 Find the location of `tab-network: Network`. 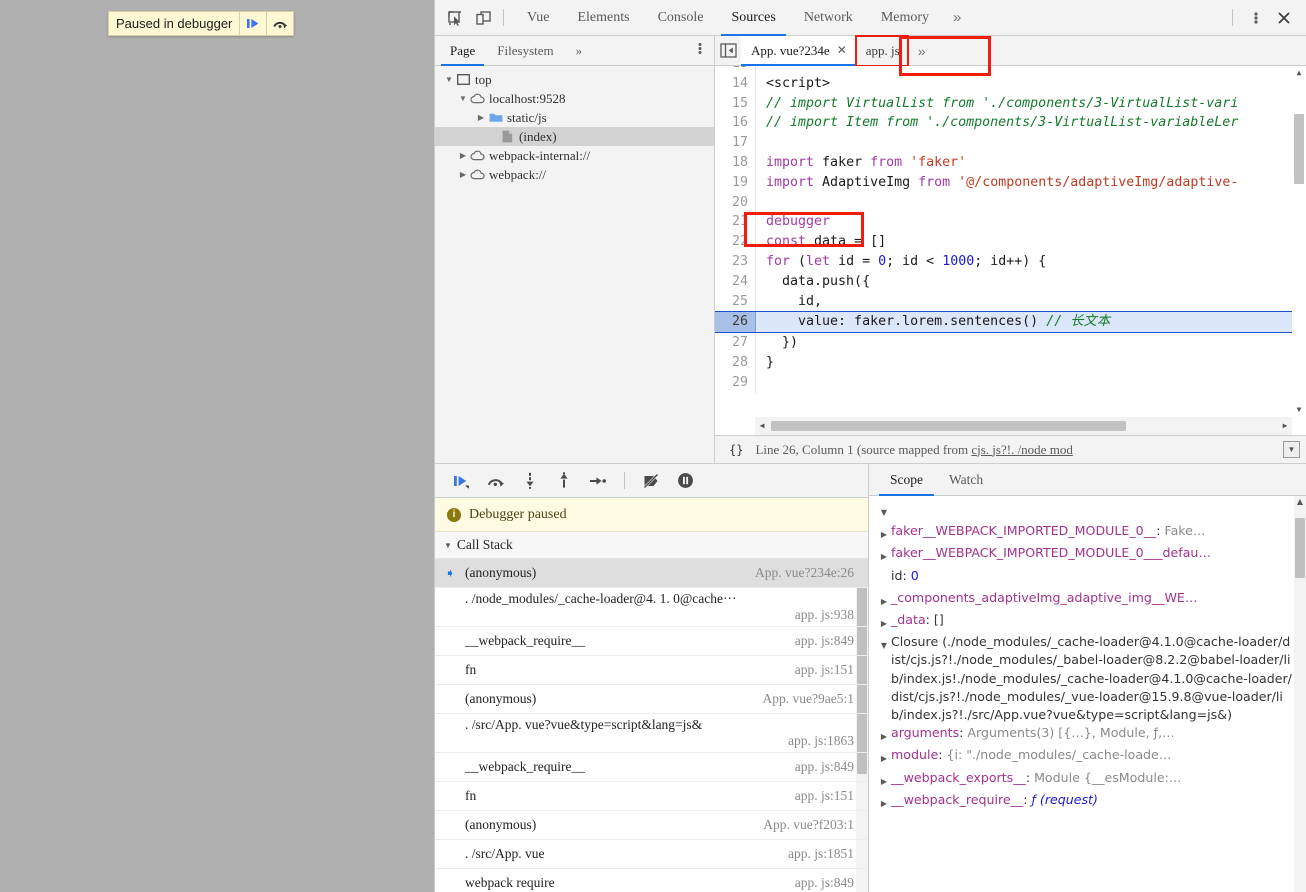

tab-network: Network is located at coordinates (828, 18).